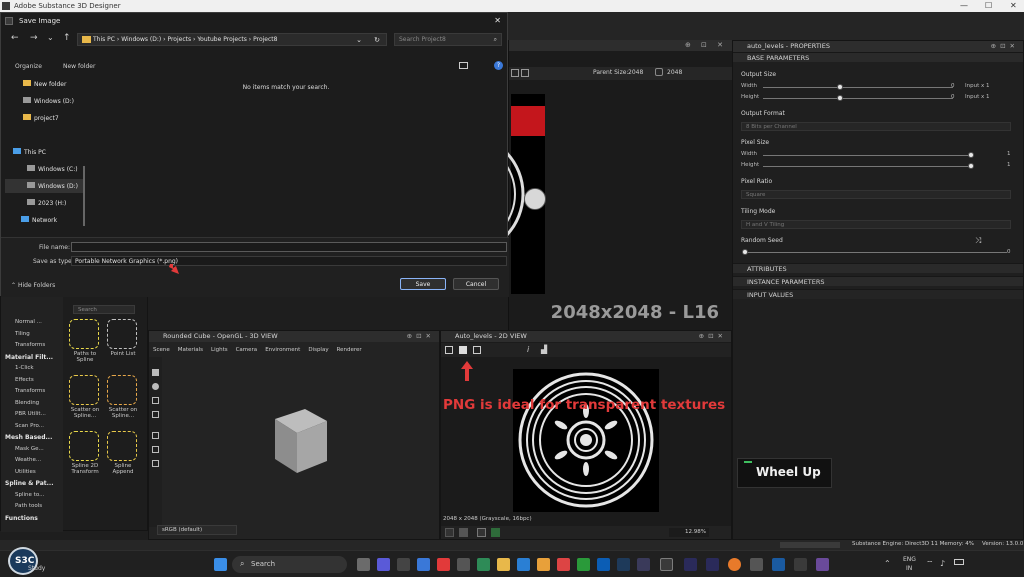 The width and height of the screenshot is (1024, 577). Describe the element at coordinates (523, 564) in the screenshot. I see `edge-icon` at that location.